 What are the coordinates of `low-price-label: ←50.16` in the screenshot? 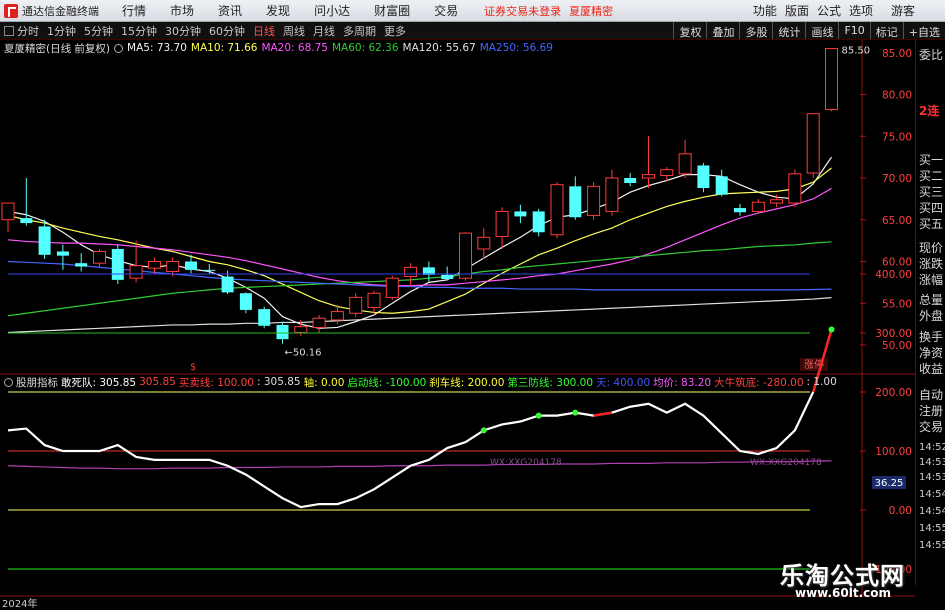 It's located at (303, 353).